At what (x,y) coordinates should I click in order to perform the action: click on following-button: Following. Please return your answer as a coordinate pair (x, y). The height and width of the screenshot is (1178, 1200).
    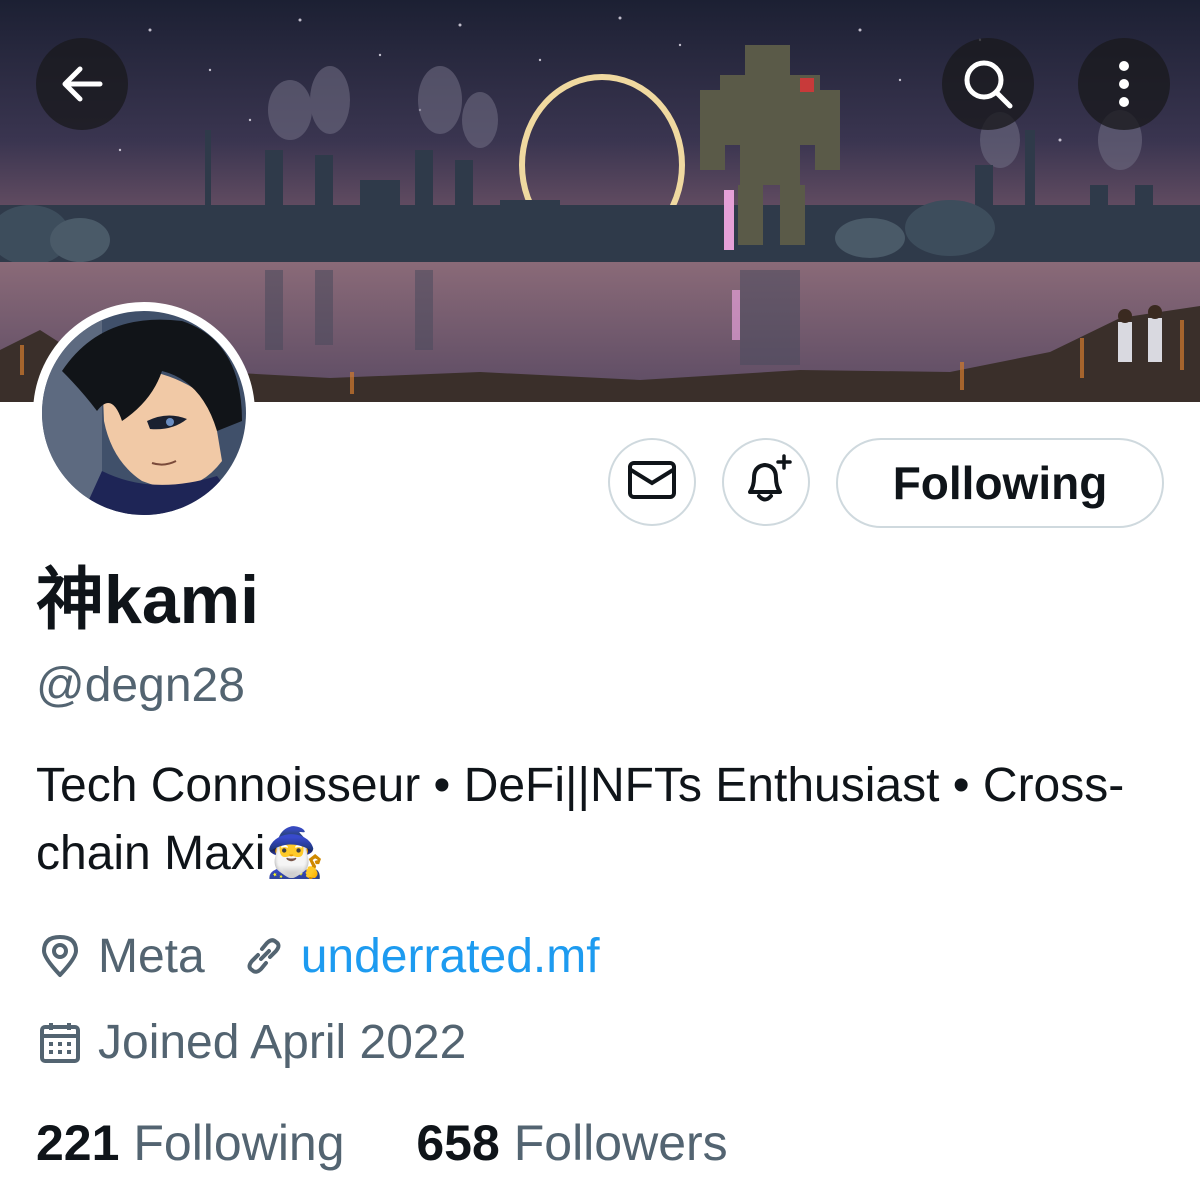
    Looking at the image, I should click on (1000, 483).